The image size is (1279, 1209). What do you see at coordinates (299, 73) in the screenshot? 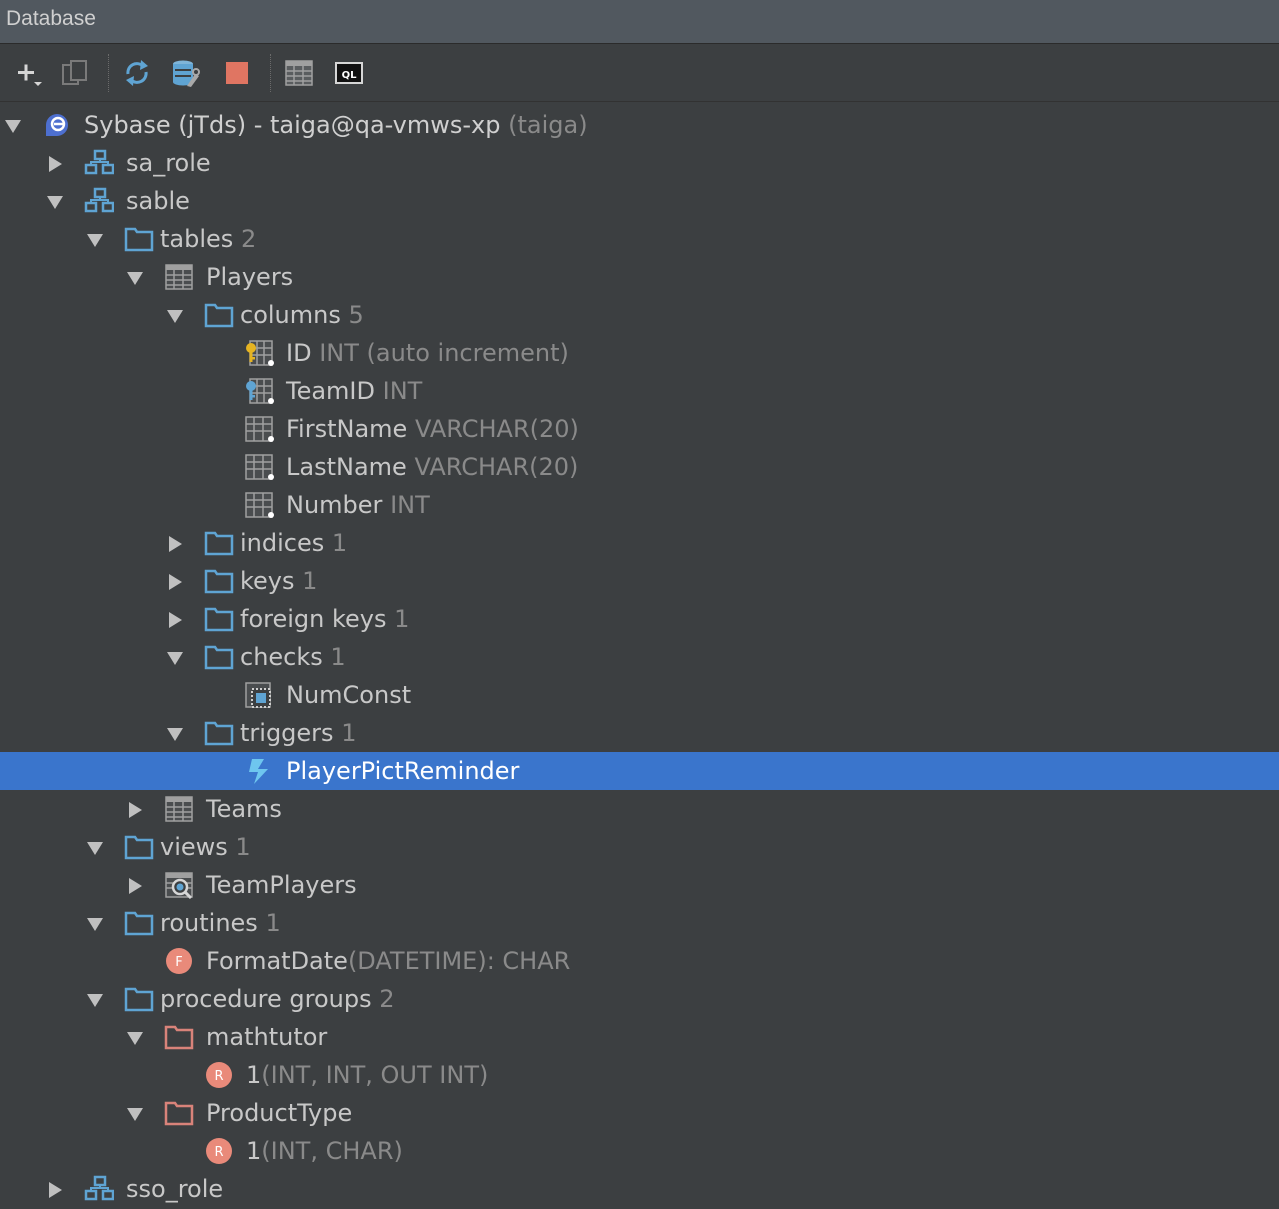
I see `table-editor-button` at bounding box center [299, 73].